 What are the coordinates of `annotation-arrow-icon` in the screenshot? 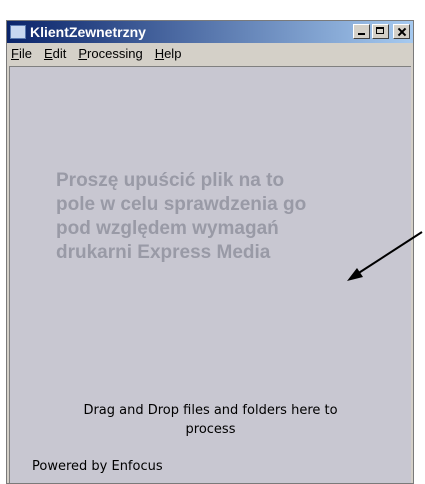 It's located at (385, 256).